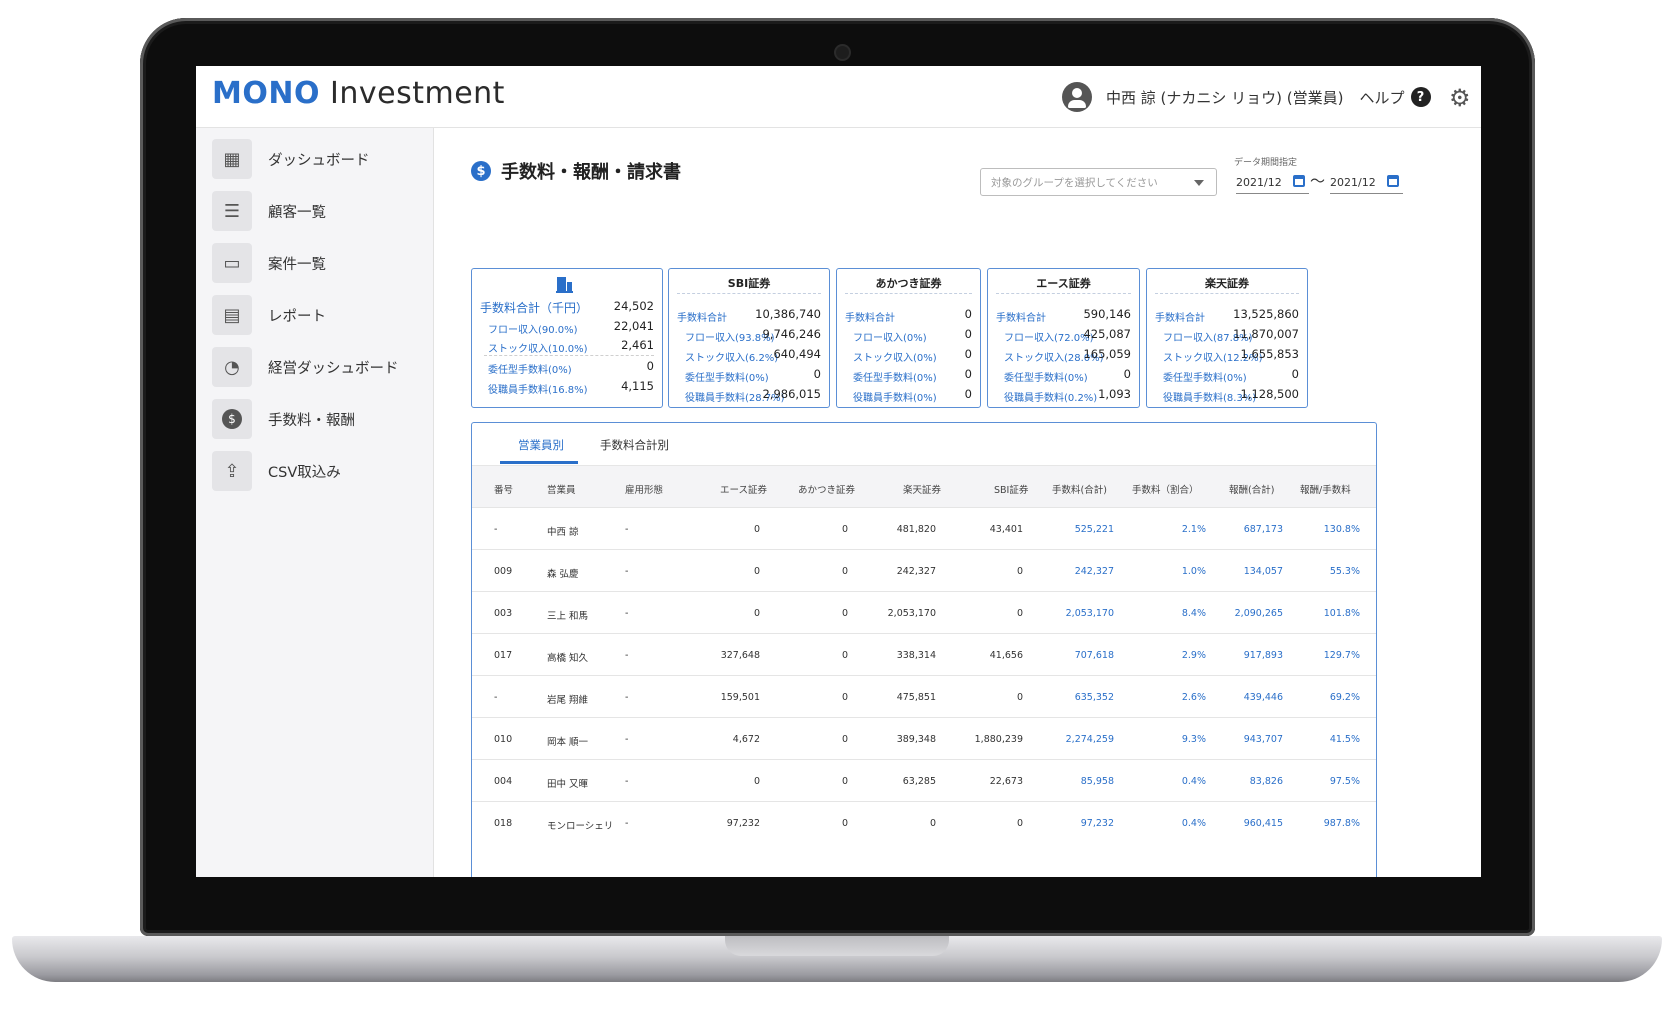 Image resolution: width=1672 pixels, height=1010 pixels. What do you see at coordinates (232, 419) in the screenshot?
I see `fee-icon: $` at bounding box center [232, 419].